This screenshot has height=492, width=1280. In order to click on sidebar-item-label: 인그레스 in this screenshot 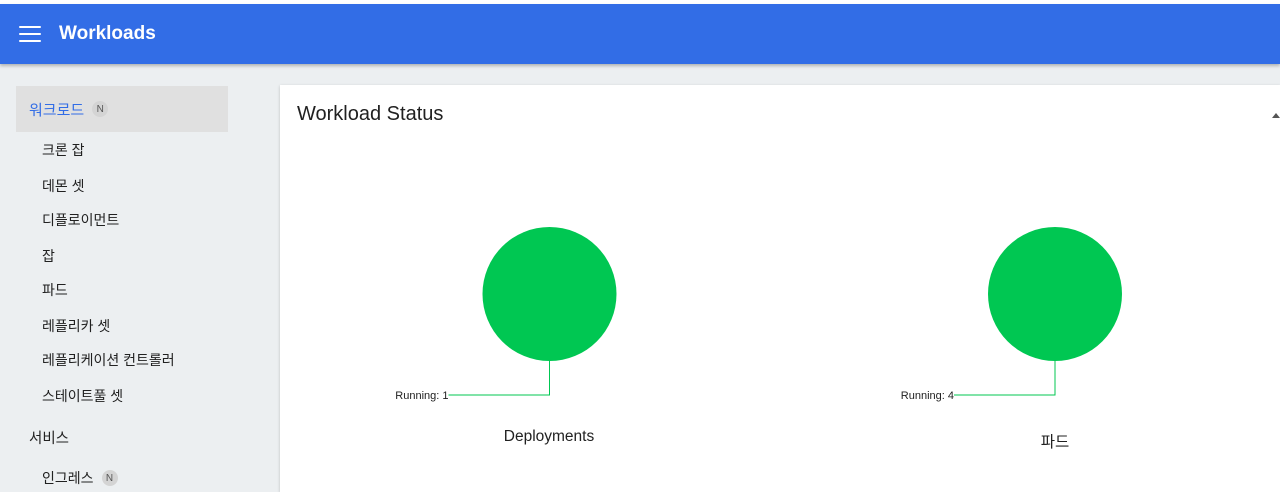, I will do `click(68, 478)`.